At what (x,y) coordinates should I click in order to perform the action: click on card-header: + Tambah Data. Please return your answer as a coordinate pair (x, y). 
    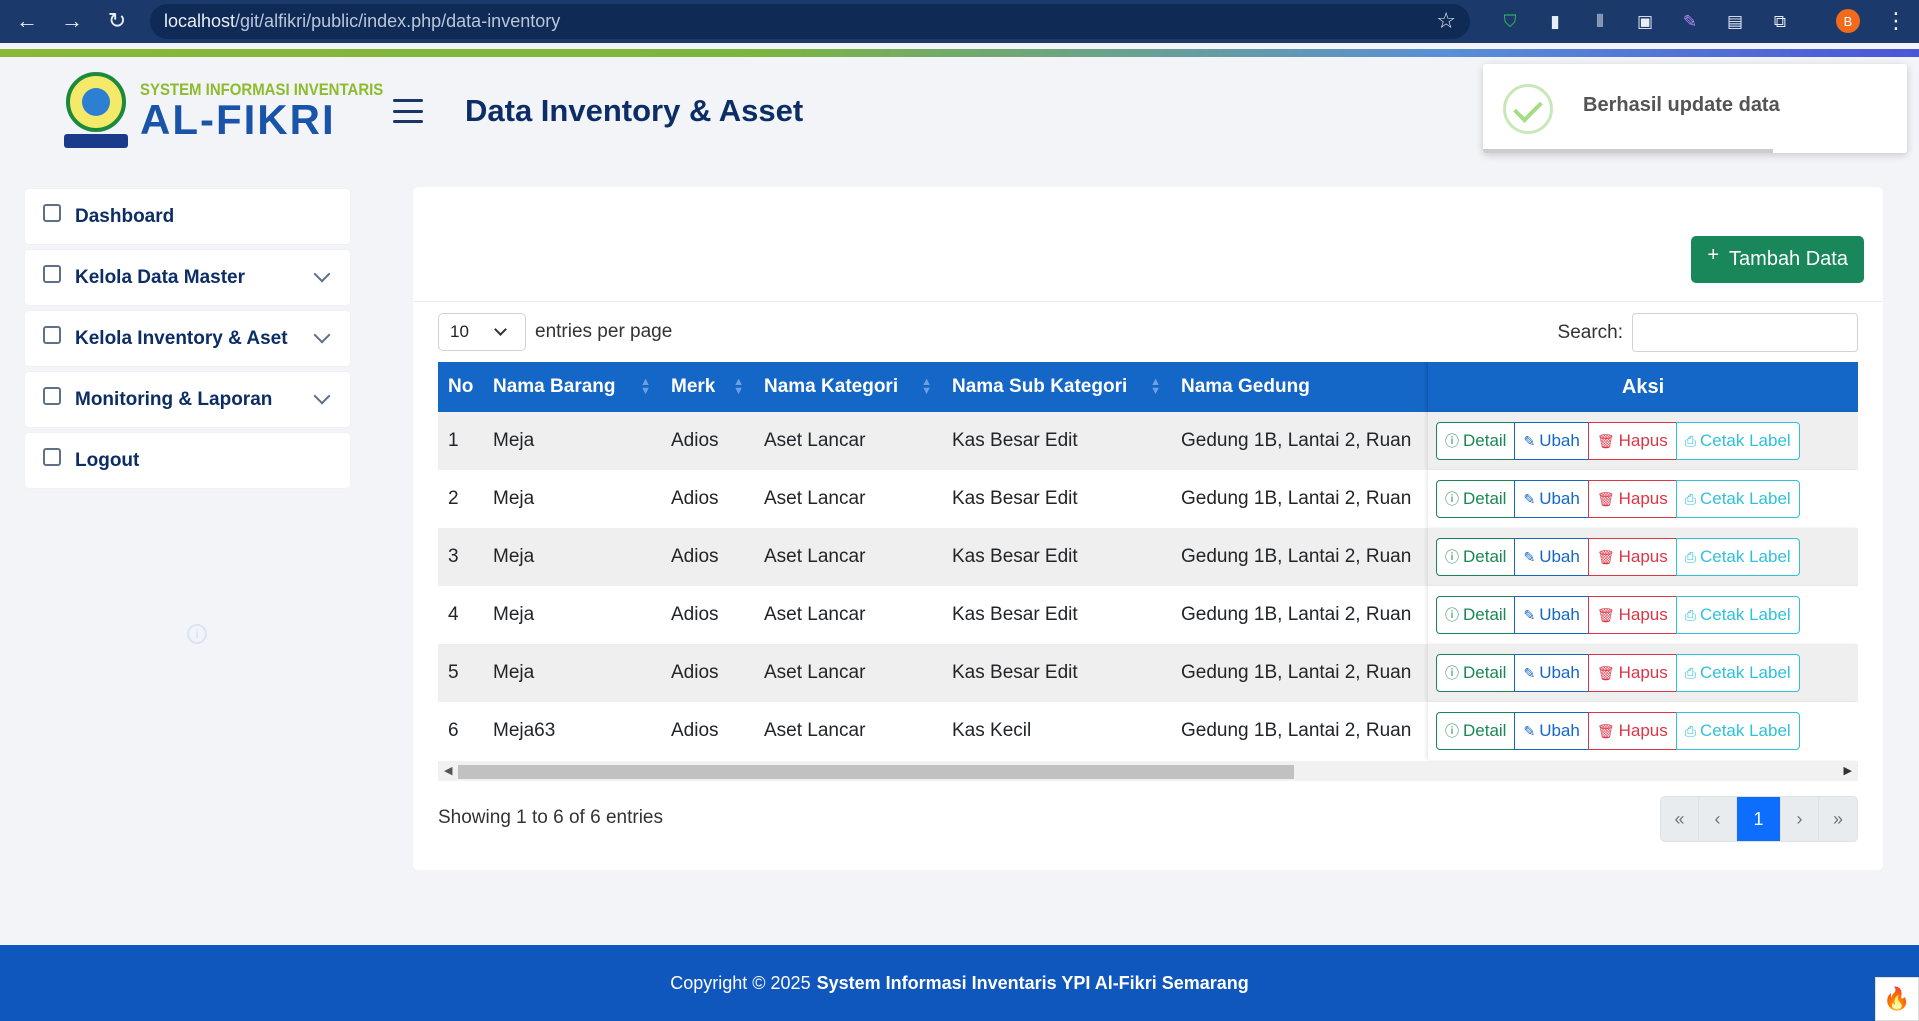
    Looking at the image, I should click on (1148, 244).